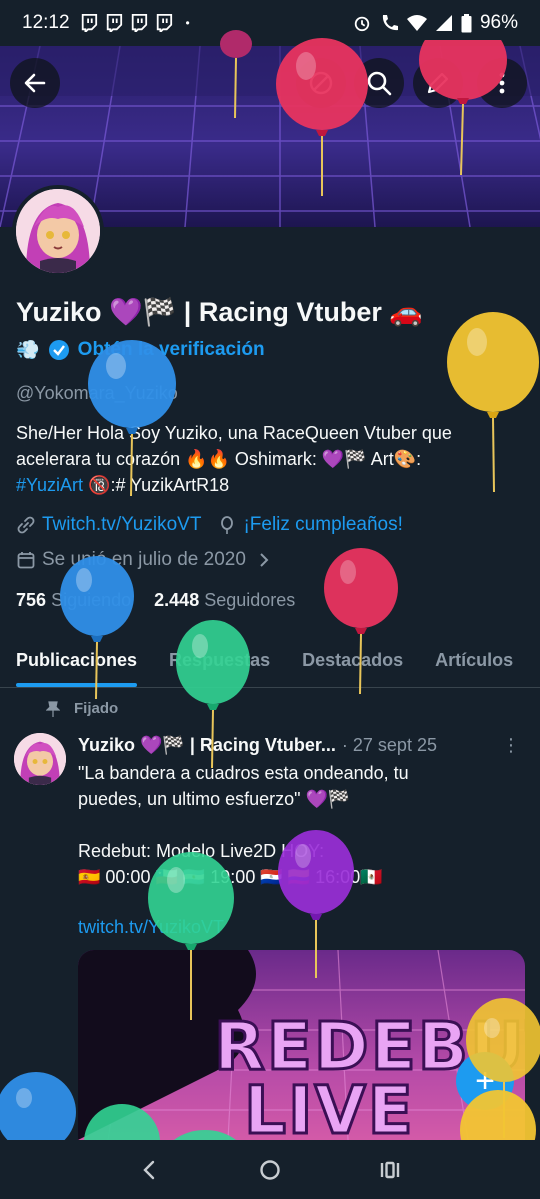  What do you see at coordinates (76, 661) in the screenshot?
I see `tab-publicaciones: Publicaciones` at bounding box center [76, 661].